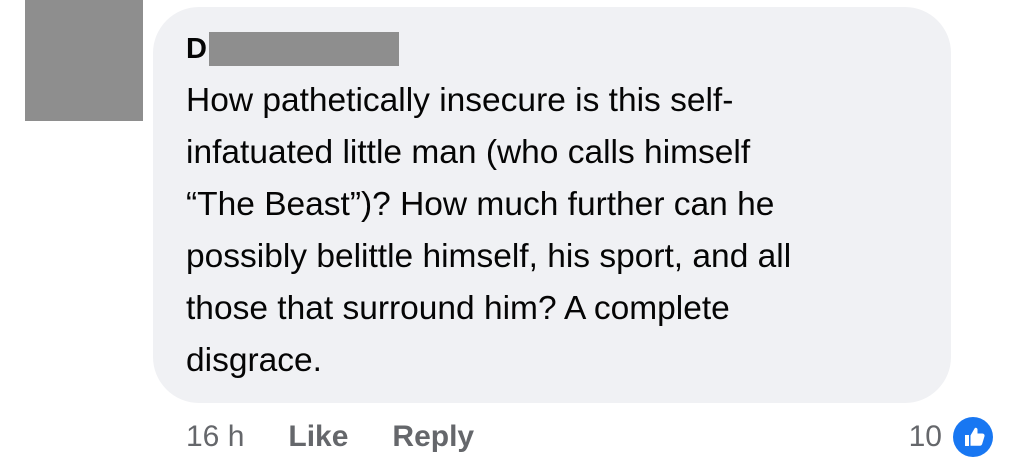 This screenshot has height=466, width=1024. Describe the element at coordinates (925, 436) in the screenshot. I see `reaction-count: 10` at that location.